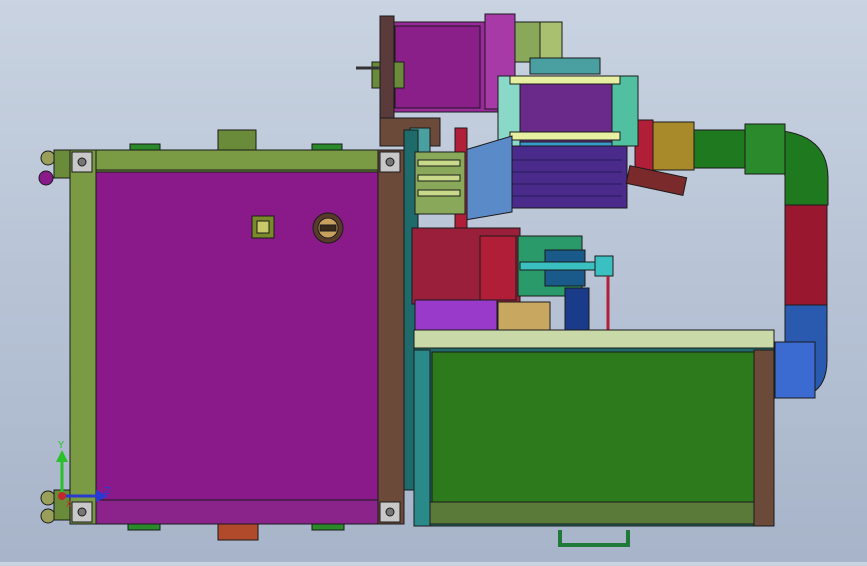 The height and width of the screenshot is (566, 867). What do you see at coordinates (69, 504) in the screenshot?
I see `triad-x-label: X` at bounding box center [69, 504].